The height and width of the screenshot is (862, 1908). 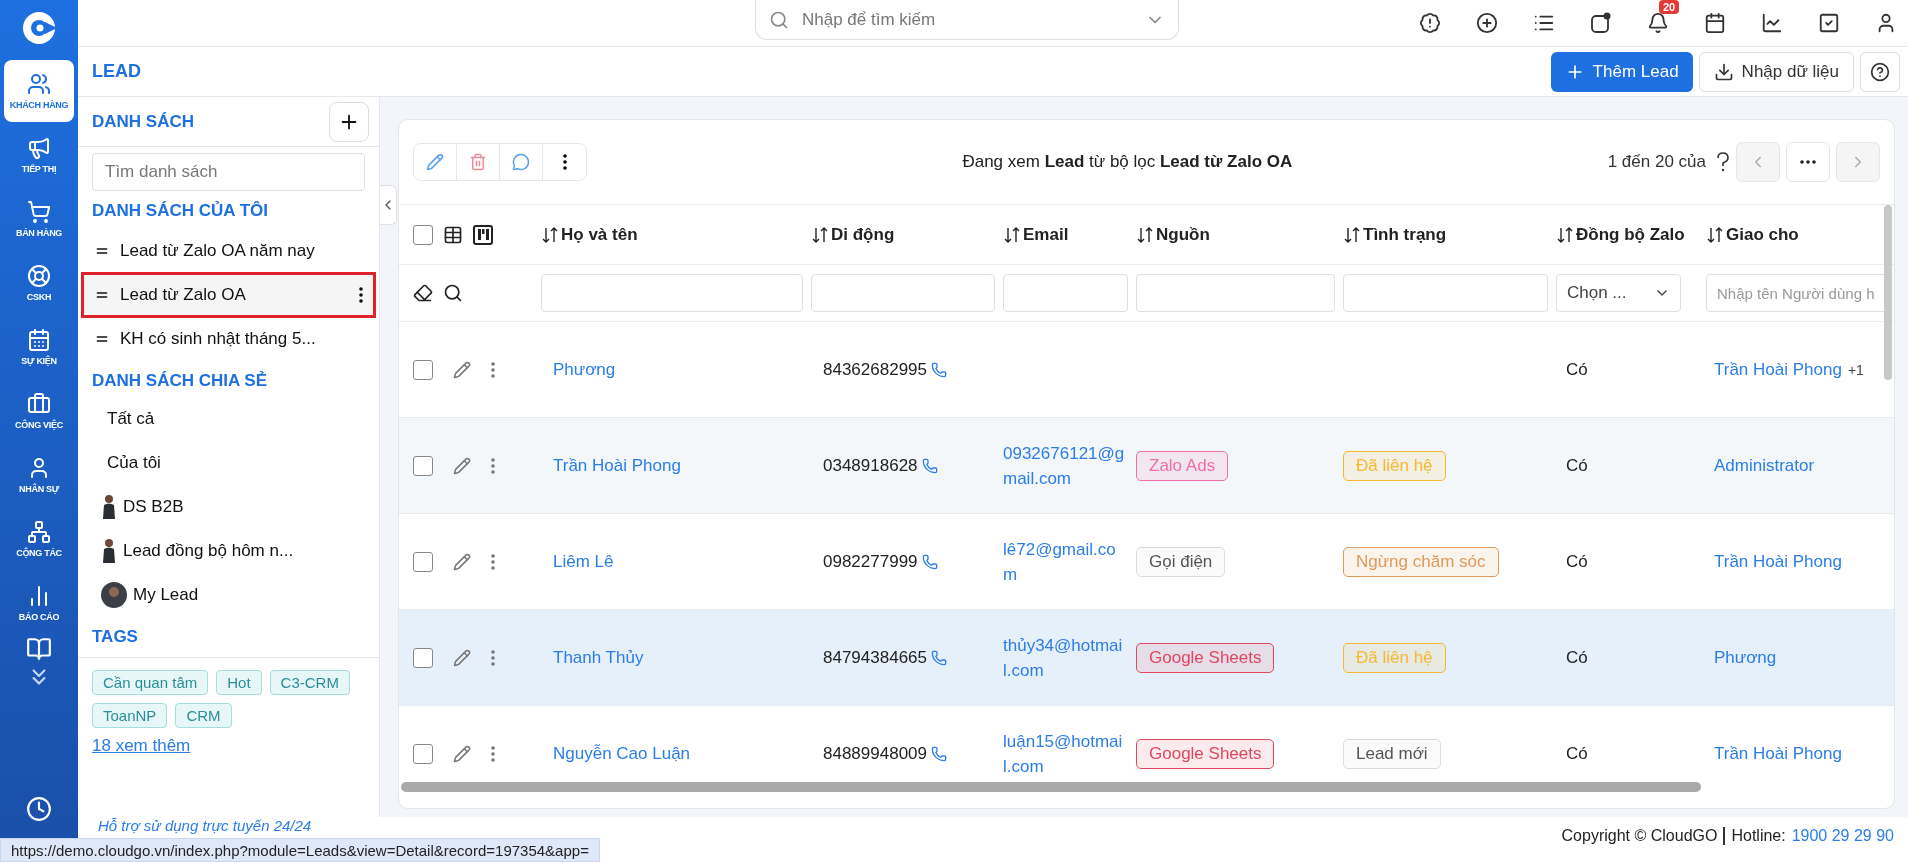 I want to click on tag: ToanNP, so click(x=130, y=715).